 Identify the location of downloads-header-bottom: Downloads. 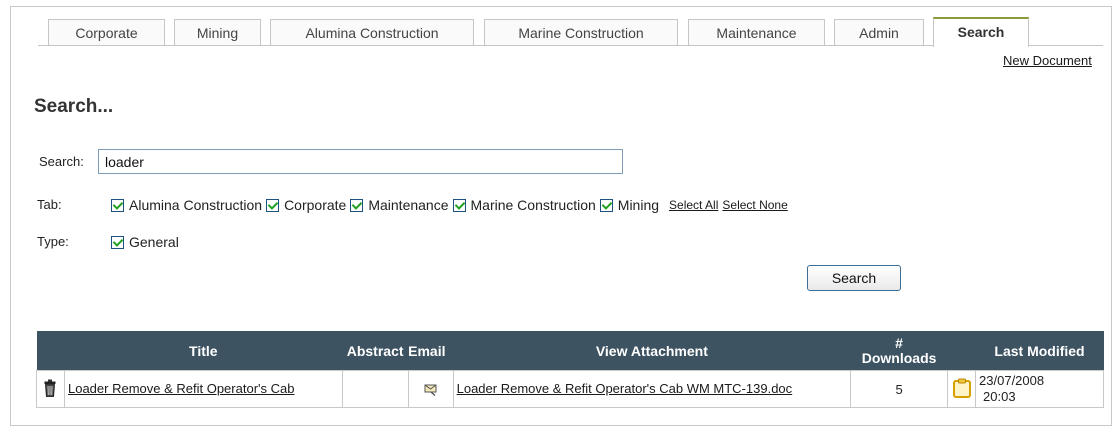
(899, 357).